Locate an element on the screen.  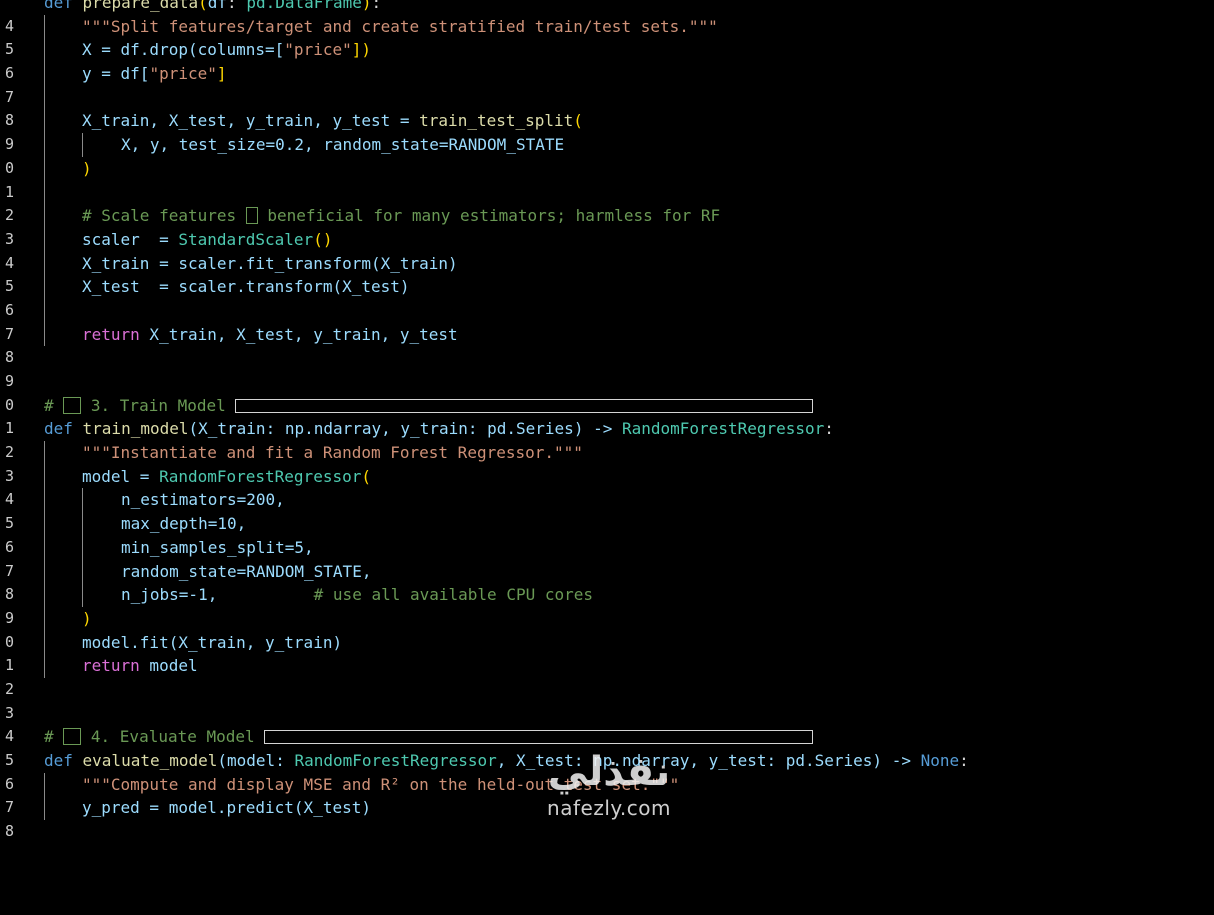
code-token: model = is located at coordinates (121, 476).